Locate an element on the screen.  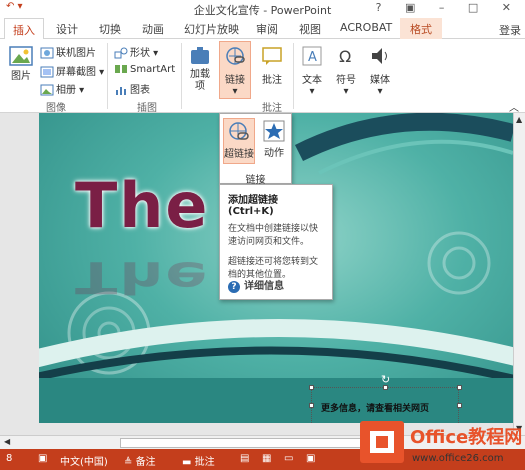
svg-text: Ω is located at coordinates (345, 56).